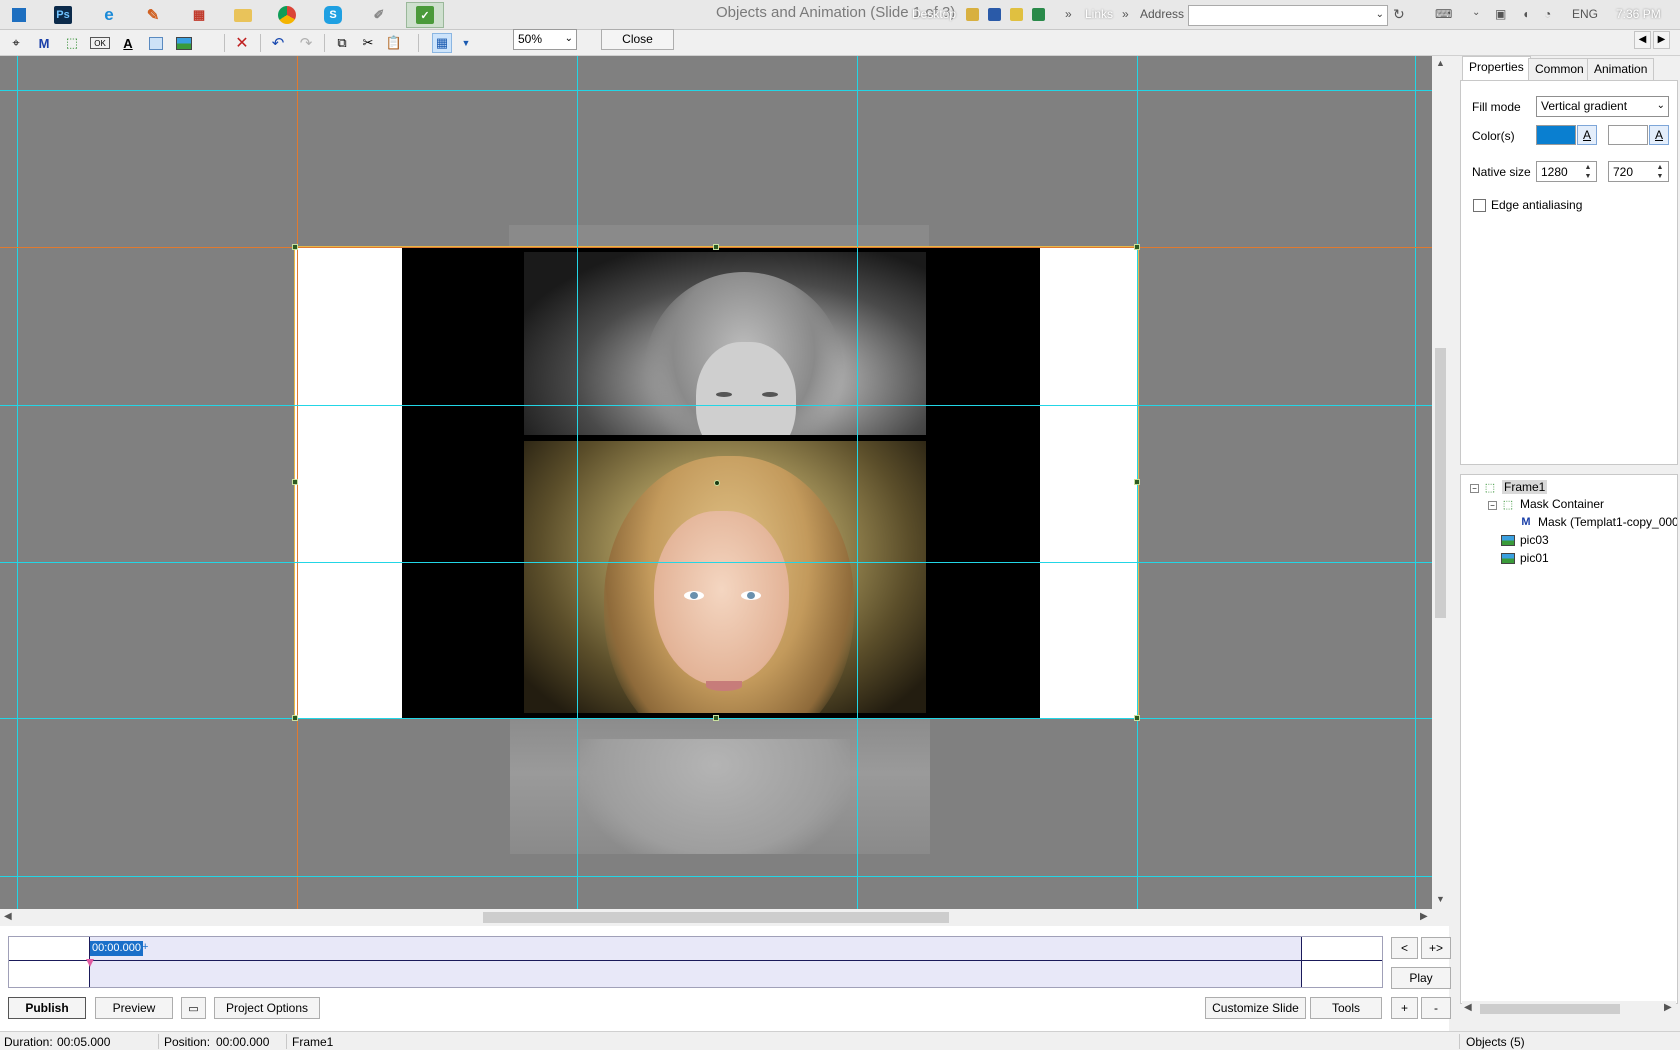  Describe the element at coordinates (1440, 63) in the screenshot. I see `scroll-up-icon: ▲` at that location.